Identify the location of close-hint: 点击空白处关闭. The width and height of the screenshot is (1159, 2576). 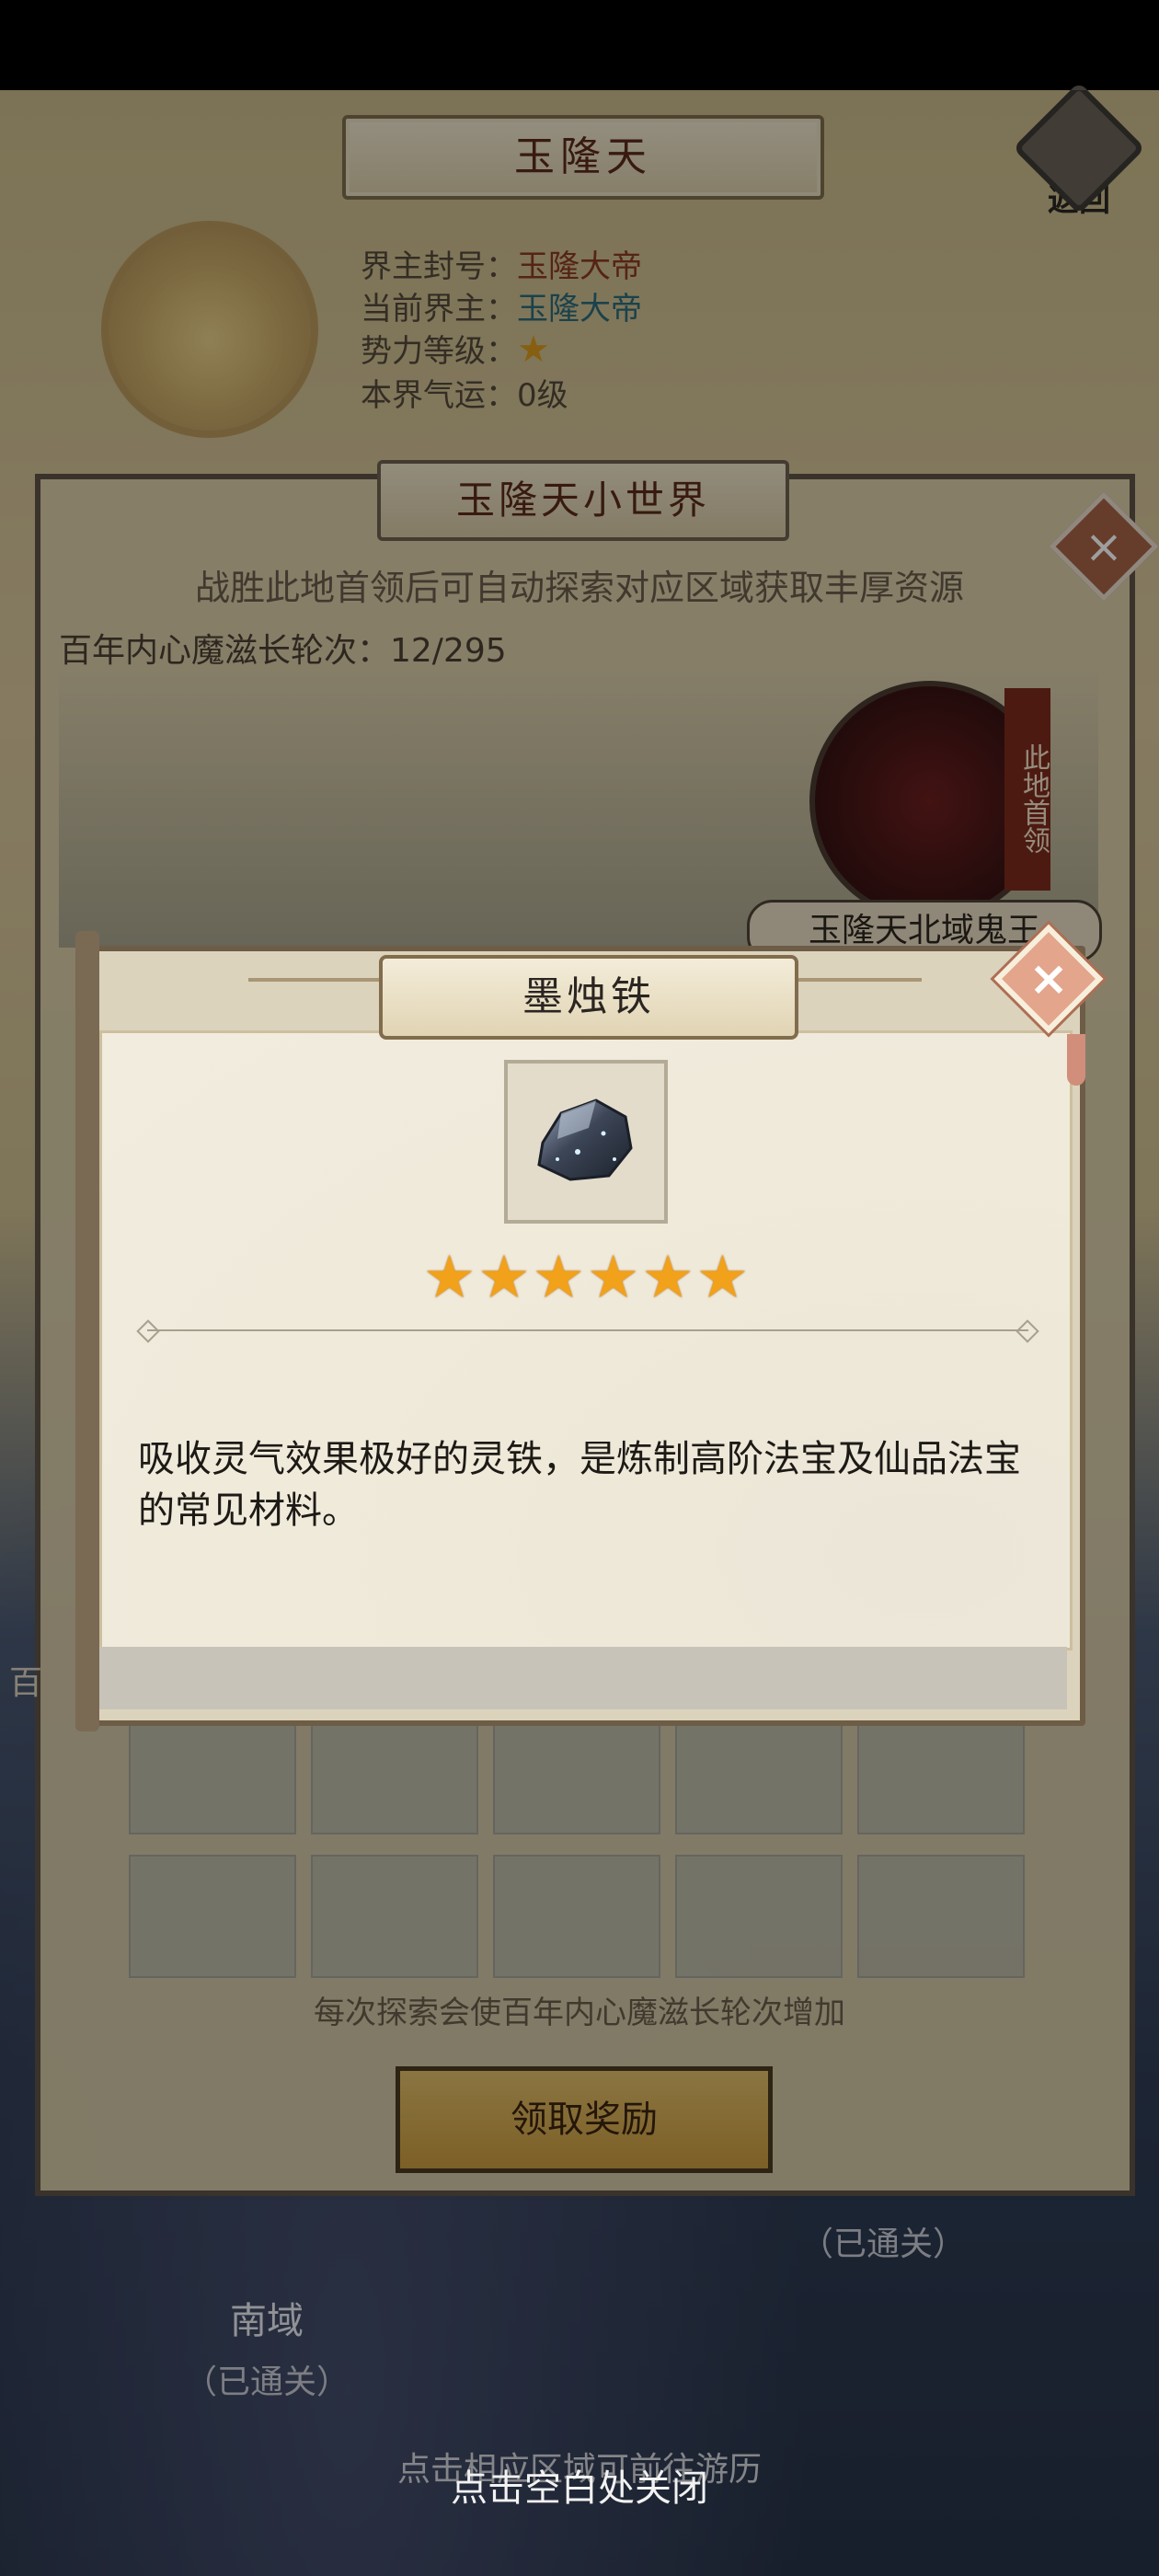
(579, 2488).